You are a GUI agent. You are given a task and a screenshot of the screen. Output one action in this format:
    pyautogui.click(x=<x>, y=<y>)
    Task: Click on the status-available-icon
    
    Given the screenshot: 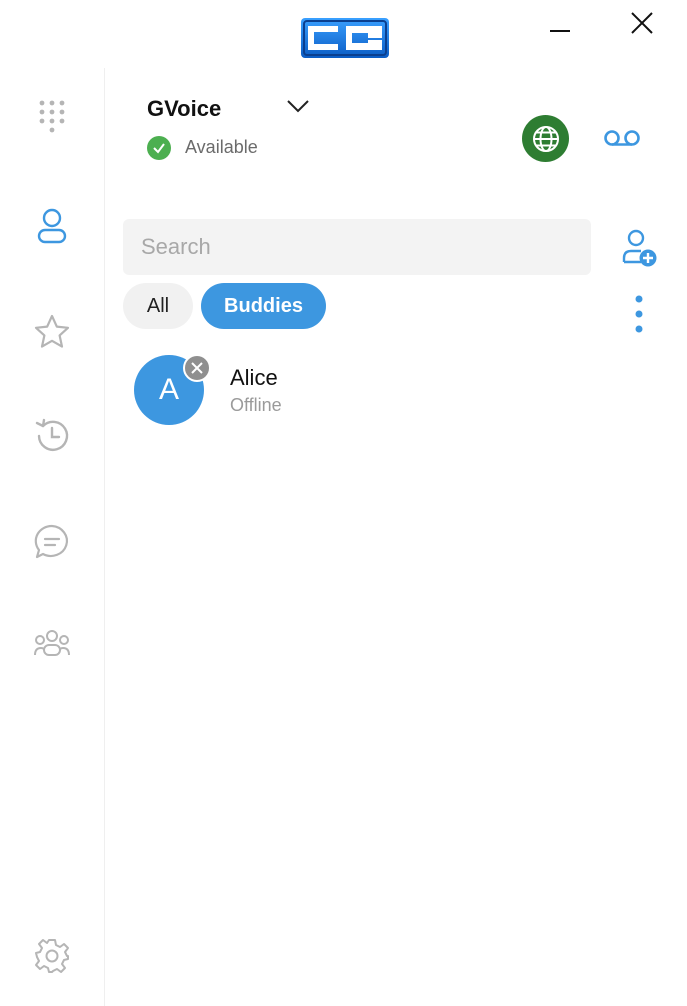 What is the action you would take?
    pyautogui.click(x=159, y=148)
    